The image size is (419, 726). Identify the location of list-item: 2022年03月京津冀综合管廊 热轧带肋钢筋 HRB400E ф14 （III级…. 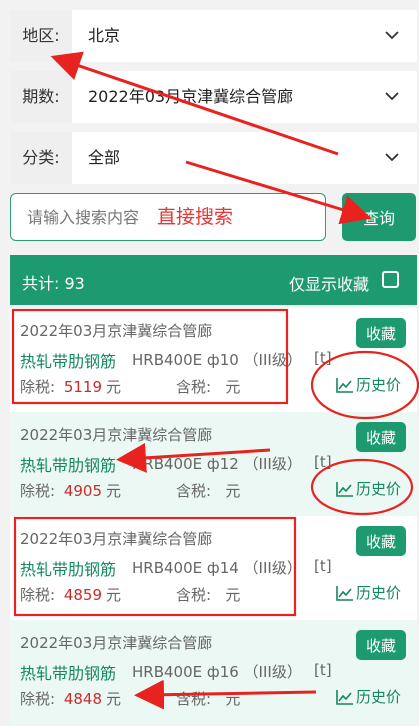
(213, 568).